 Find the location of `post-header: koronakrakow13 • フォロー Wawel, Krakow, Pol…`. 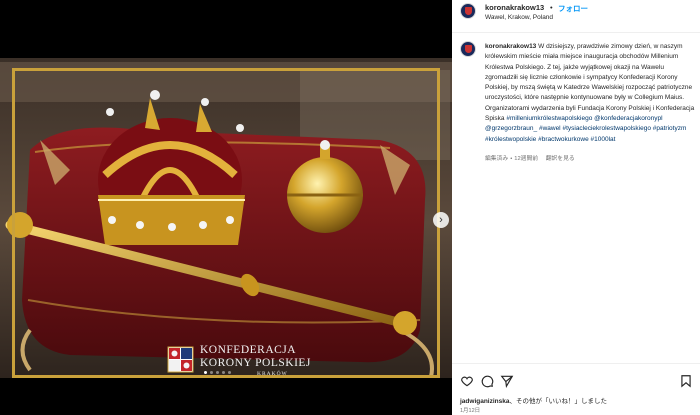

post-header: koronakrakow13 • フォロー Wawel, Krakow, Pol… is located at coordinates (576, 16).